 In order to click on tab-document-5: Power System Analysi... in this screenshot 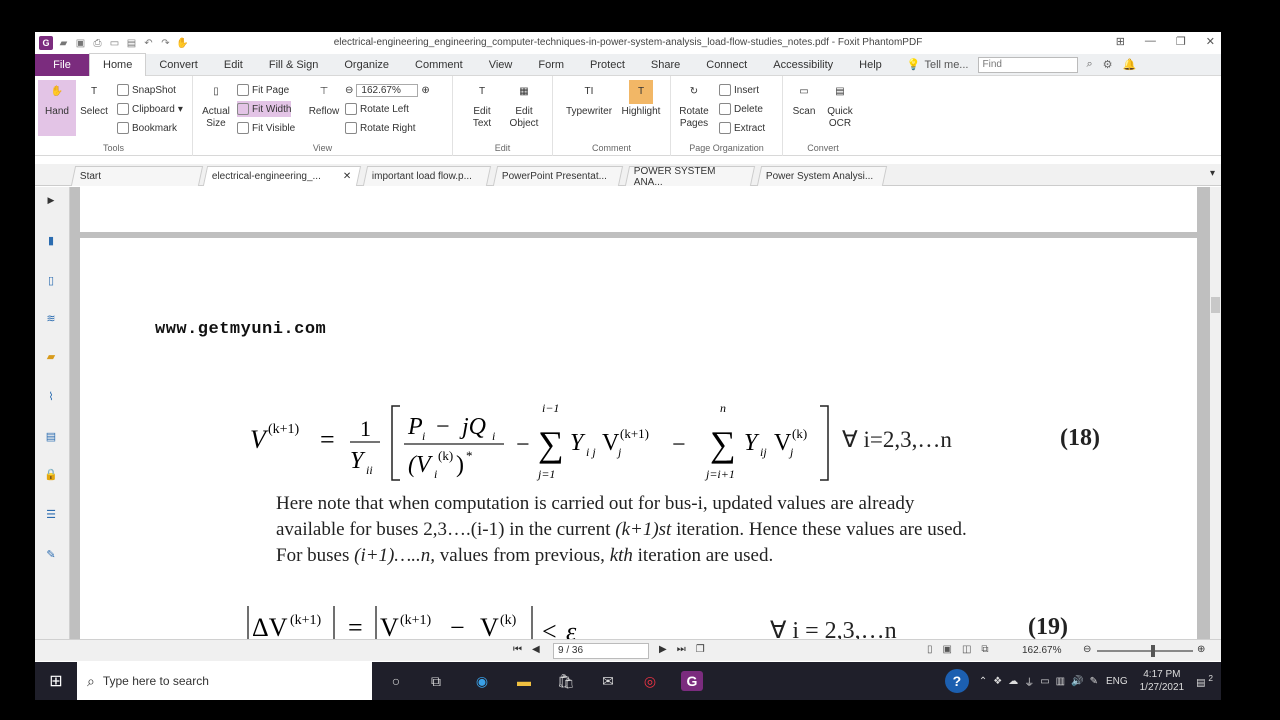, I will do `click(822, 176)`.